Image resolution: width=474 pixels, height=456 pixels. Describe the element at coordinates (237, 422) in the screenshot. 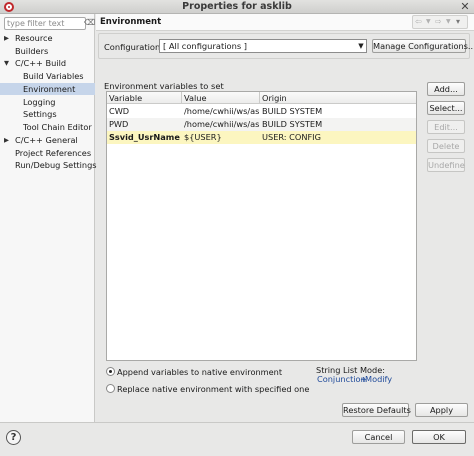

I see `footer-divider` at that location.